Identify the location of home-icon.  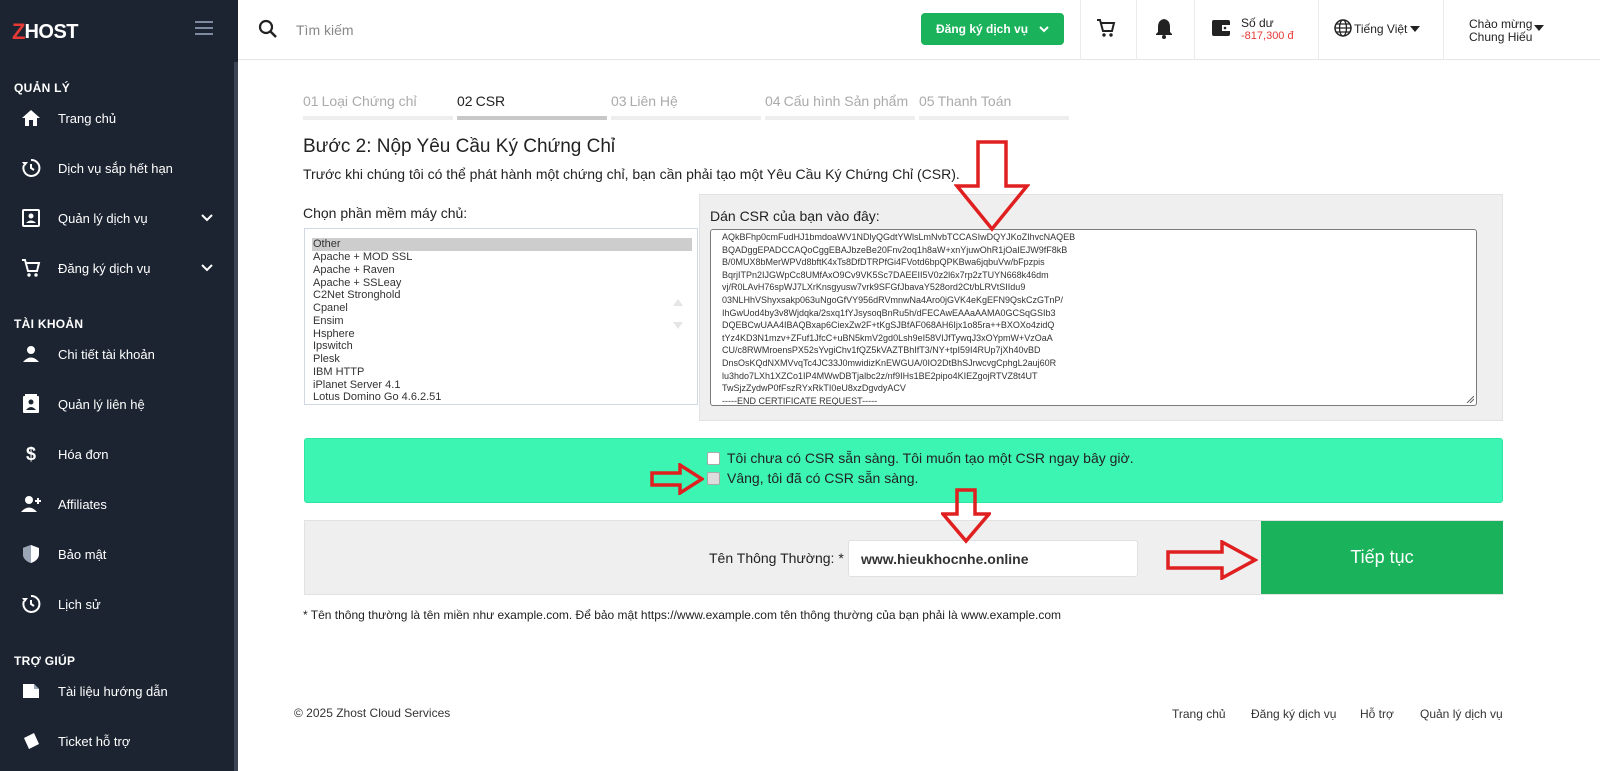
(31, 118).